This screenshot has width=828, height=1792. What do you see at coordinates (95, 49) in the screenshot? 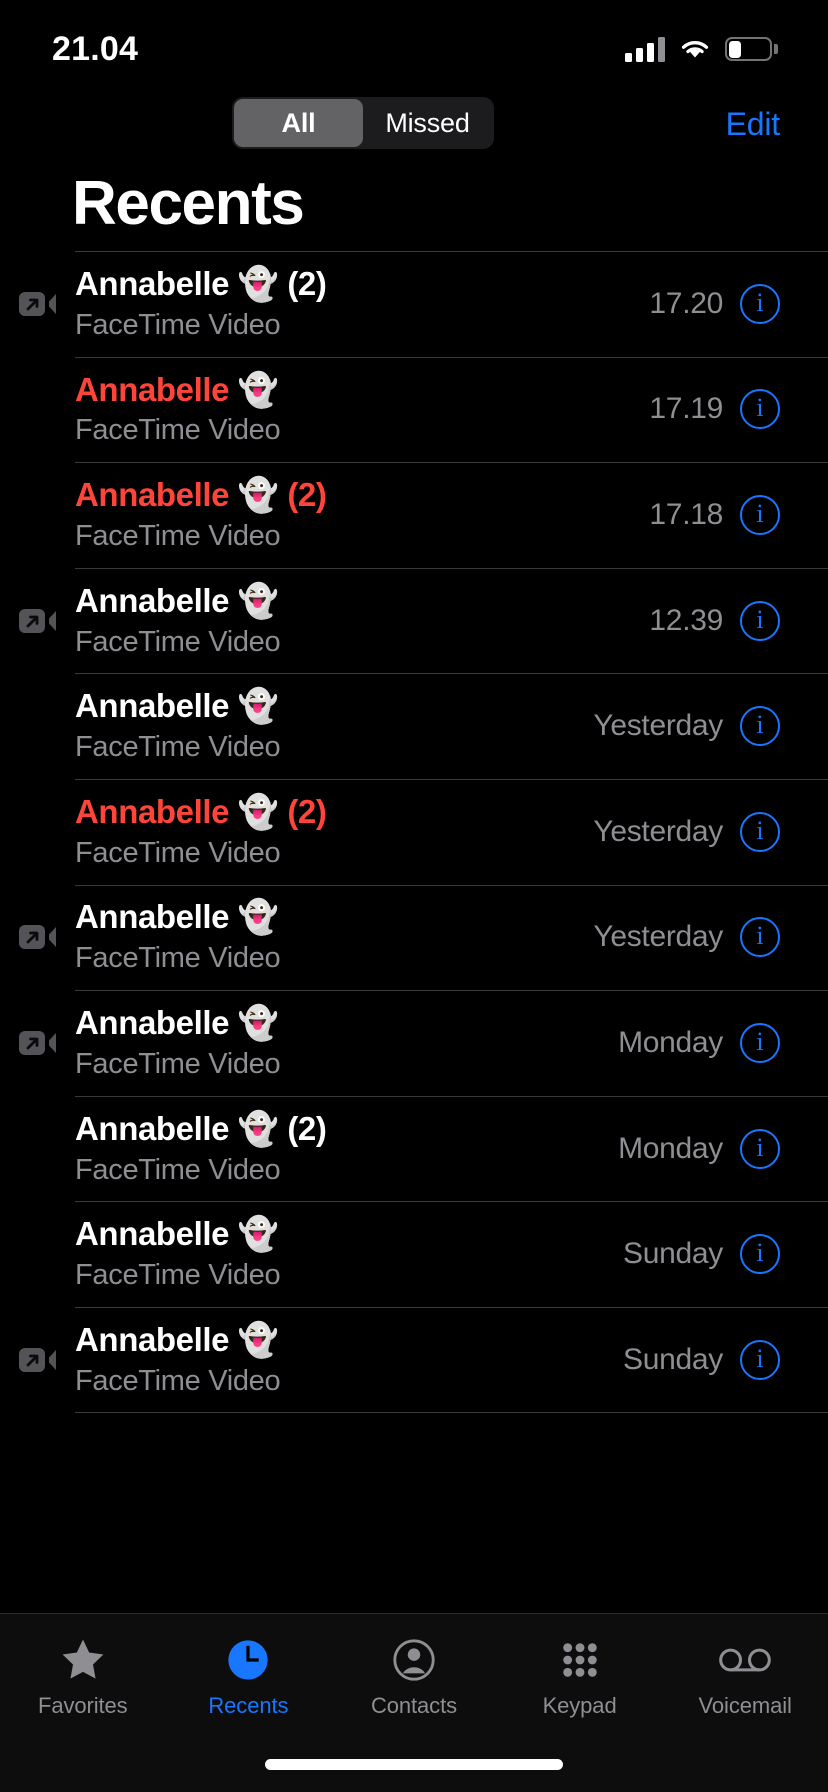
I see `status-bar-time: 21.04` at bounding box center [95, 49].